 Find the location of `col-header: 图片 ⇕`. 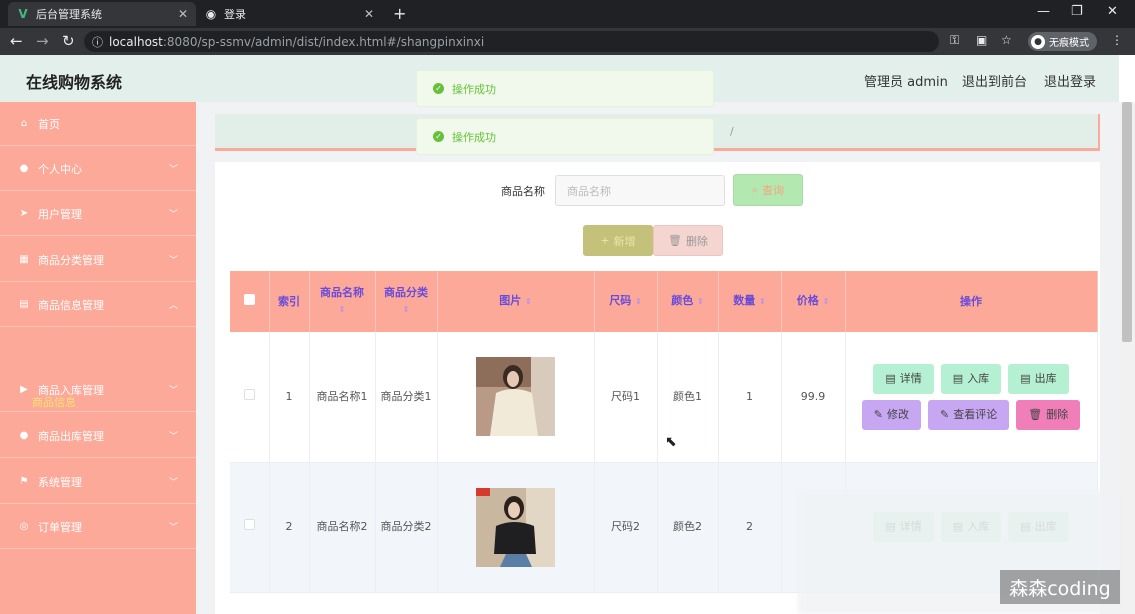

col-header: 图片 ⇕ is located at coordinates (516, 301).